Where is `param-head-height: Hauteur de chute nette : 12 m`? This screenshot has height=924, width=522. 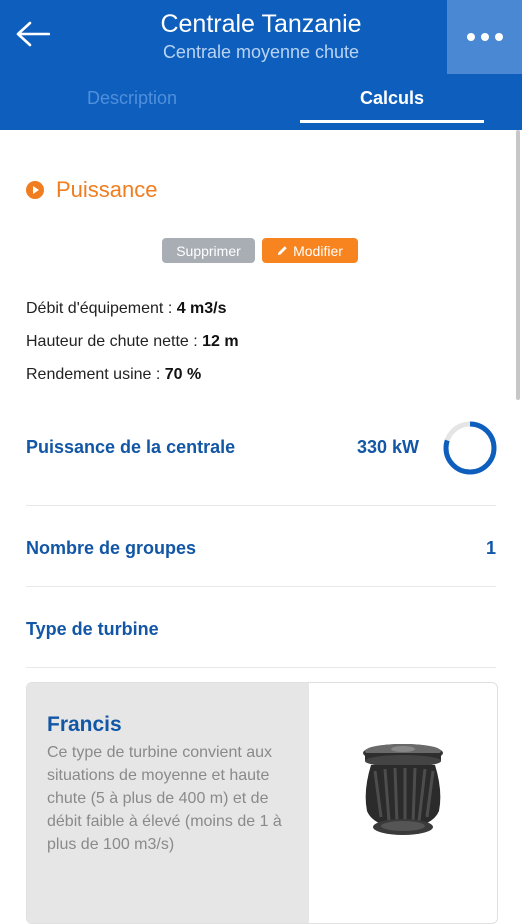 param-head-height: Hauteur de chute nette : 12 m is located at coordinates (132, 342).